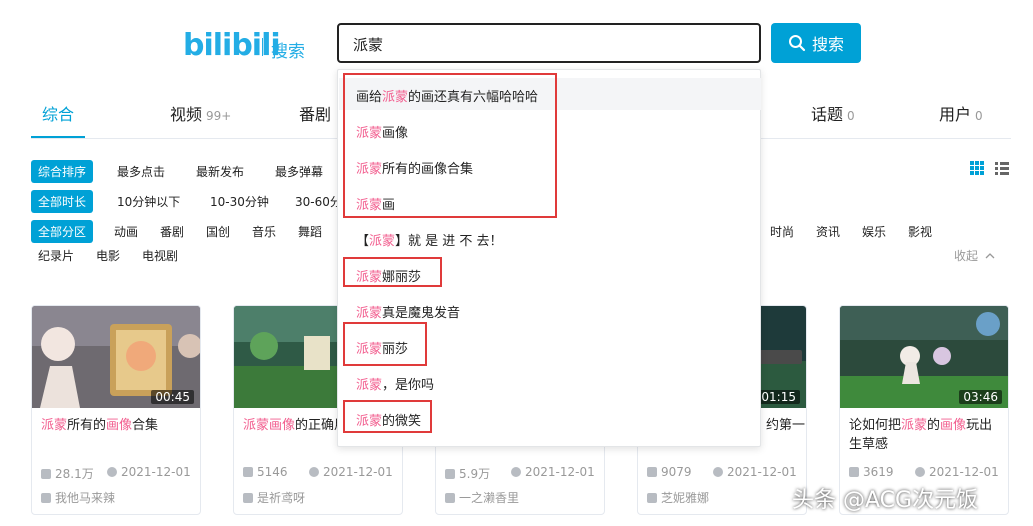 This screenshot has width=1033, height=526. Describe the element at coordinates (489, 498) in the screenshot. I see `uploader-name: 一之濑香里` at that location.